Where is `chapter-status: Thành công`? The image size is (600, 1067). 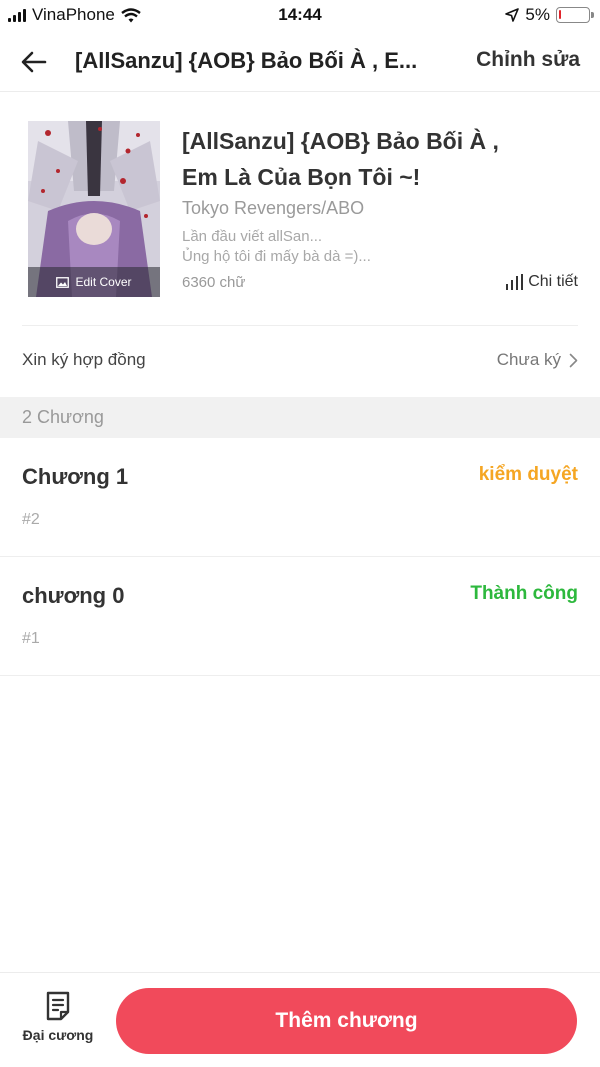
chapter-status: Thành công is located at coordinates (524, 593).